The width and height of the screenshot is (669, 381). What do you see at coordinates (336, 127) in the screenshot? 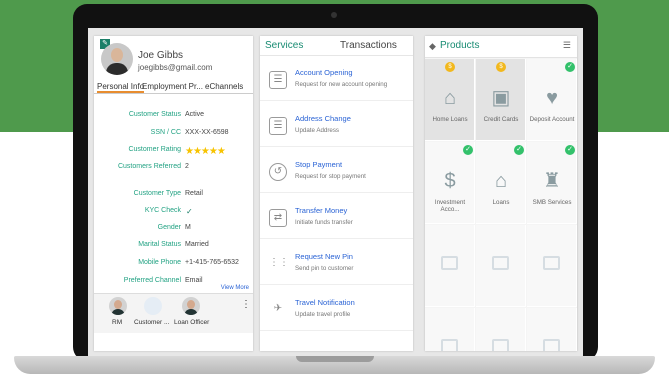
I see `service-address-change: ☰ Address Change Update Address` at bounding box center [336, 127].